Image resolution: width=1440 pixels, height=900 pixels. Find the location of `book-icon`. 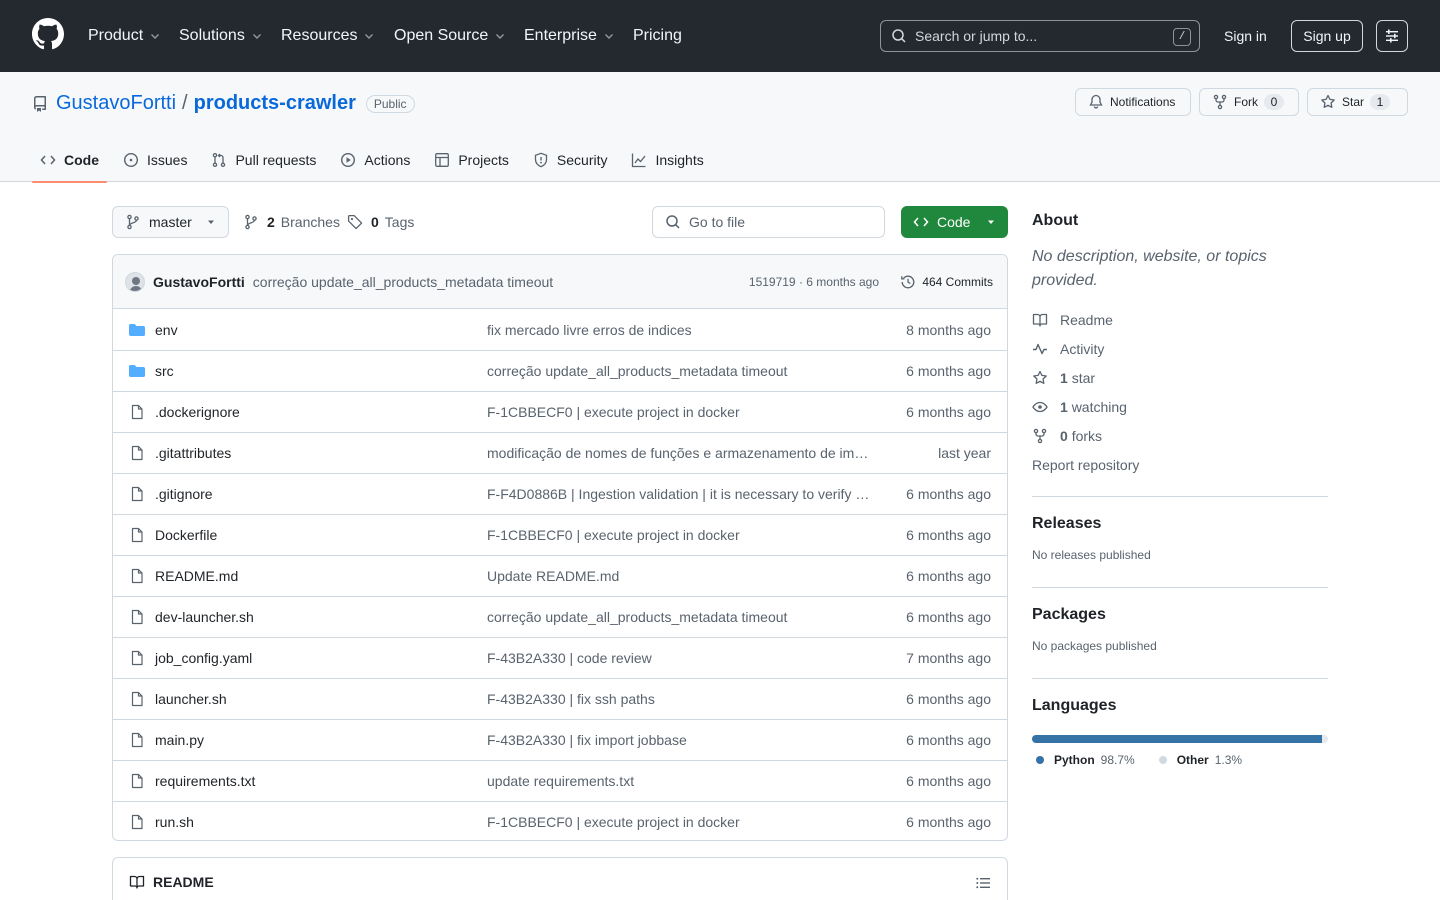

book-icon is located at coordinates (137, 882).